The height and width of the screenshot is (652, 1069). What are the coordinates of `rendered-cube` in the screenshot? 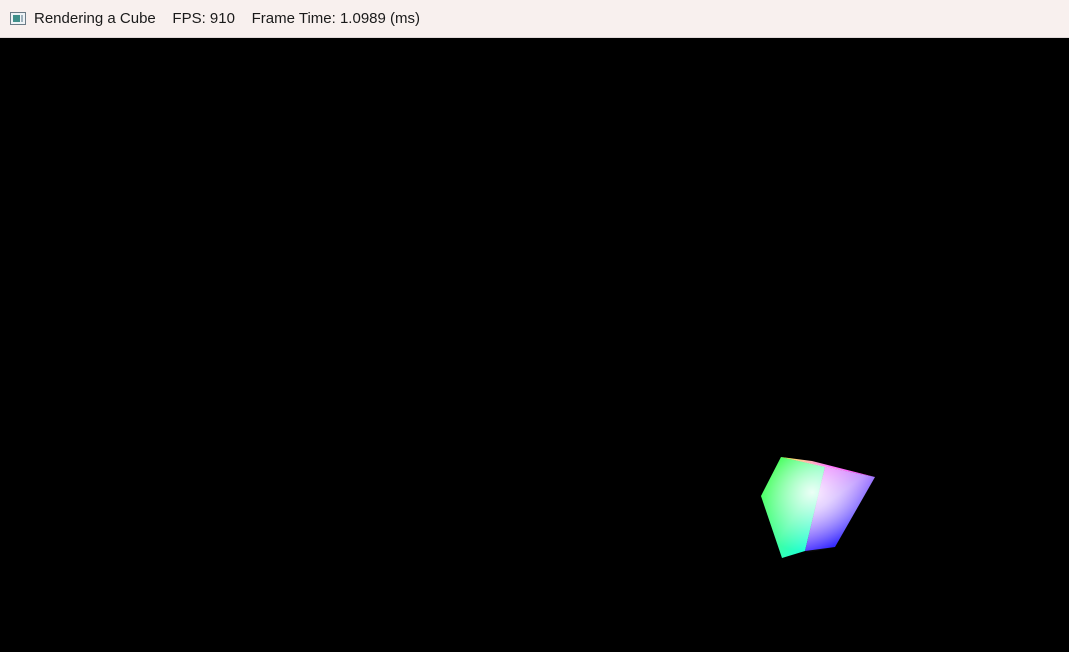 It's located at (818, 507).